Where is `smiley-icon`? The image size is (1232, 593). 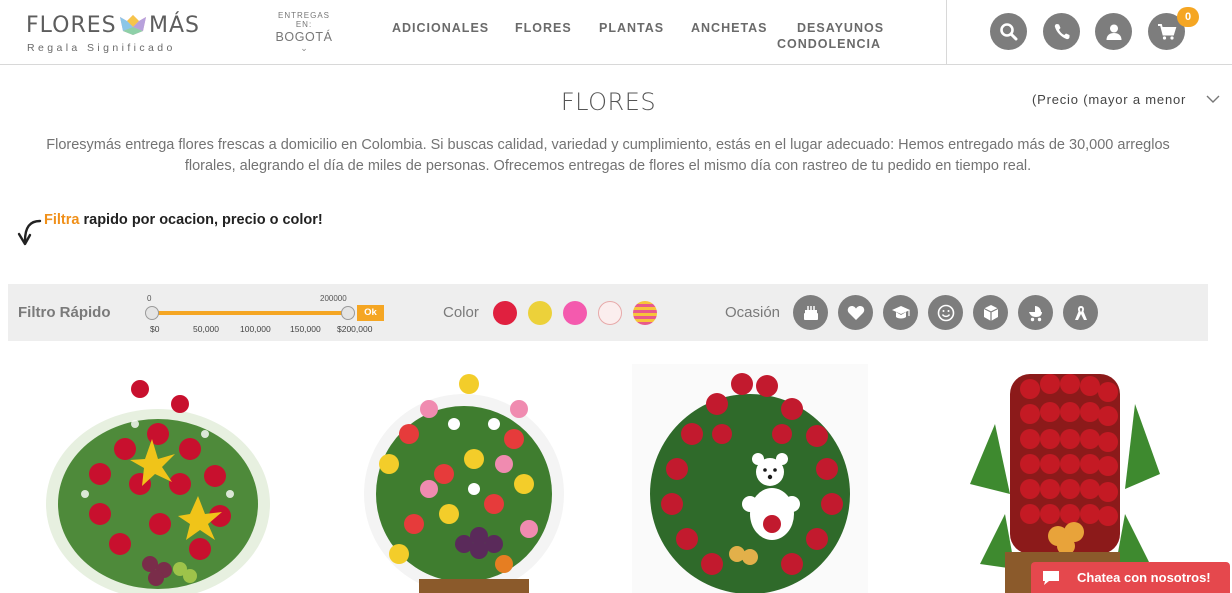 smiley-icon is located at coordinates (945, 312).